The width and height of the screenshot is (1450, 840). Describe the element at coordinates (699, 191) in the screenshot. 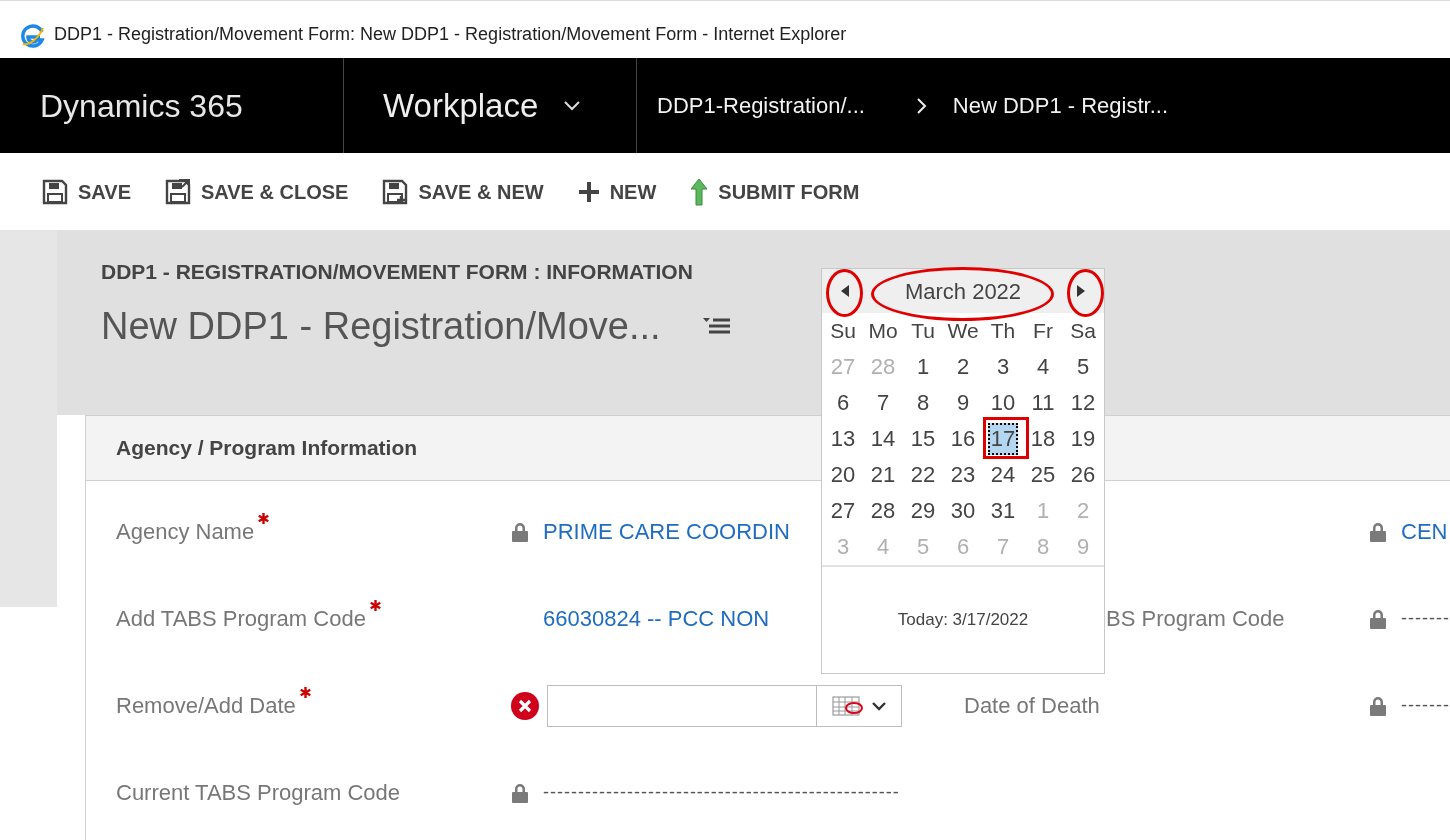

I see `up-arrow-icon` at that location.